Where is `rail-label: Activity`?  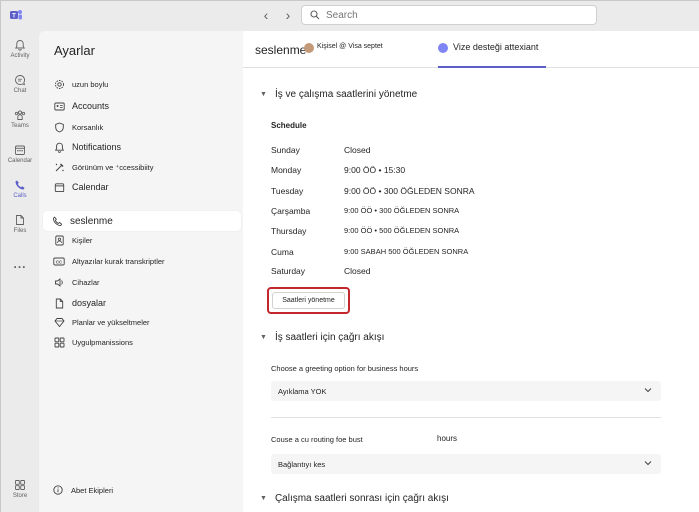 rail-label: Activity is located at coordinates (20, 56).